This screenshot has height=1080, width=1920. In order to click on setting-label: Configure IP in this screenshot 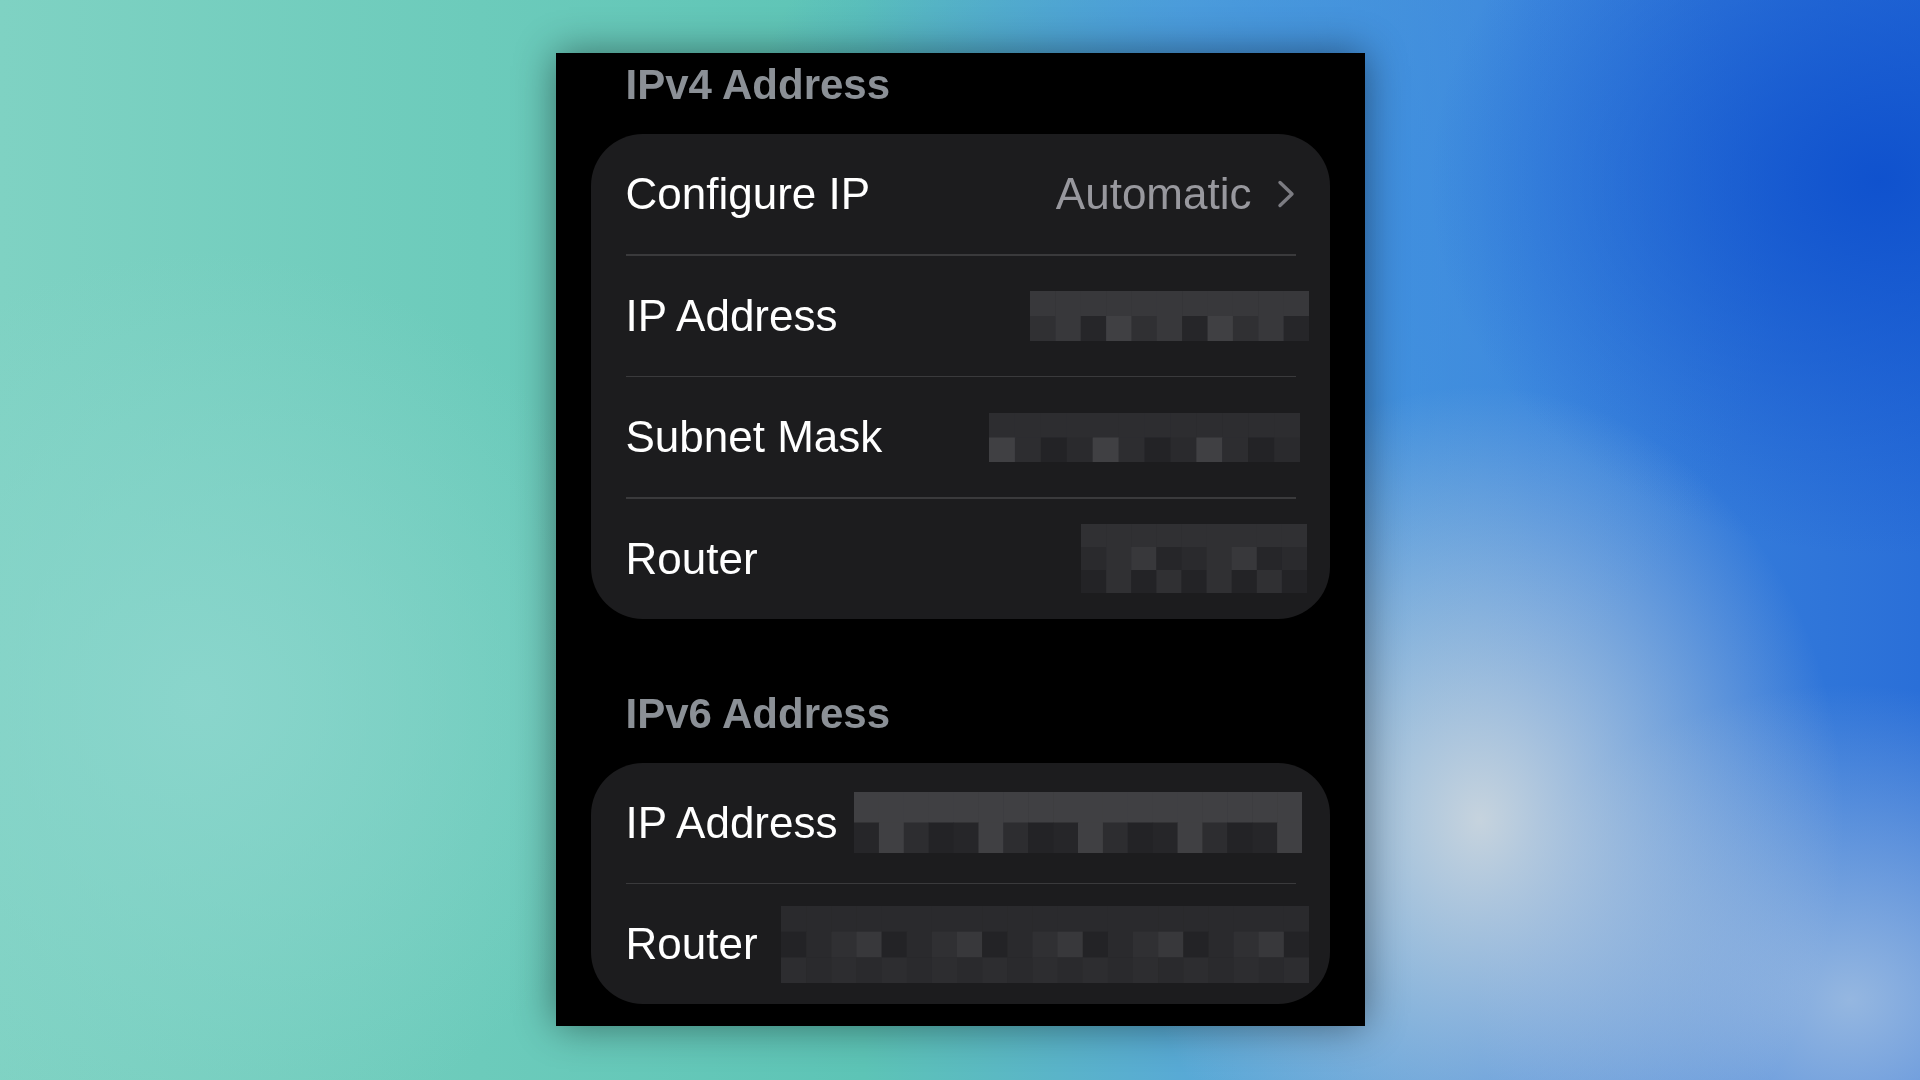, I will do `click(748, 194)`.